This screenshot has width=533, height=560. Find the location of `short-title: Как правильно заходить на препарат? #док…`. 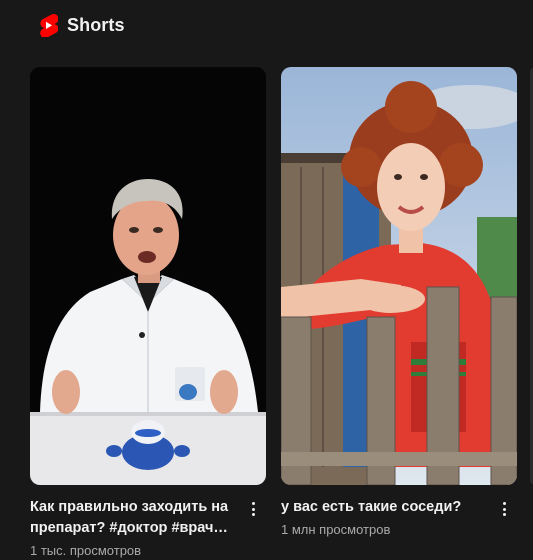

short-title: Как правильно заходить на препарат? #док… is located at coordinates (134, 518).